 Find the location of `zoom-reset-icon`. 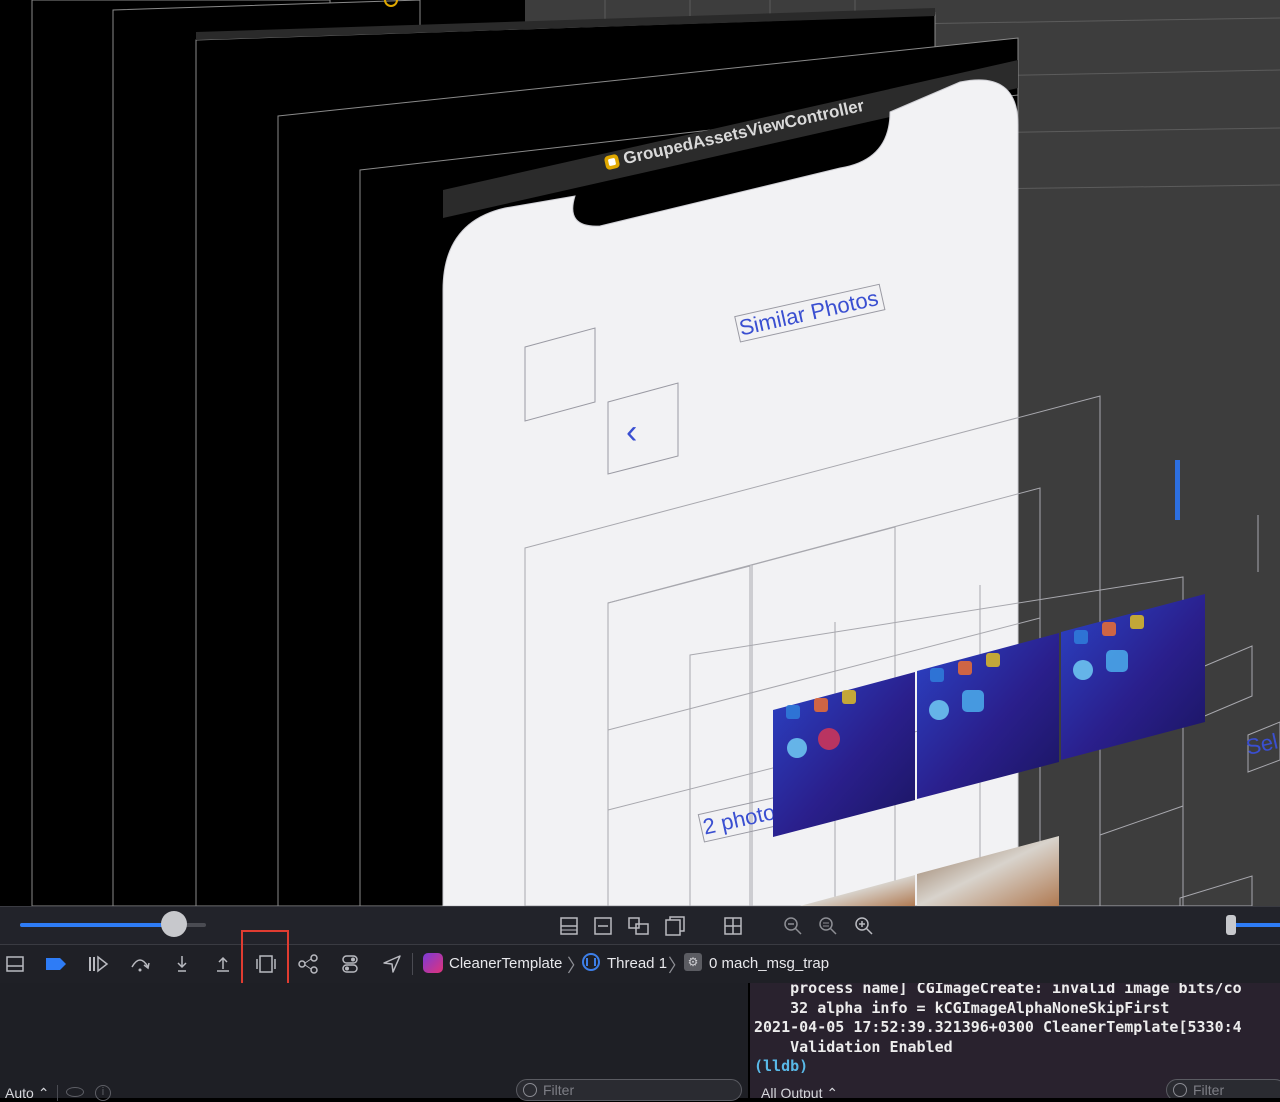

zoom-reset-icon is located at coordinates (828, 926).